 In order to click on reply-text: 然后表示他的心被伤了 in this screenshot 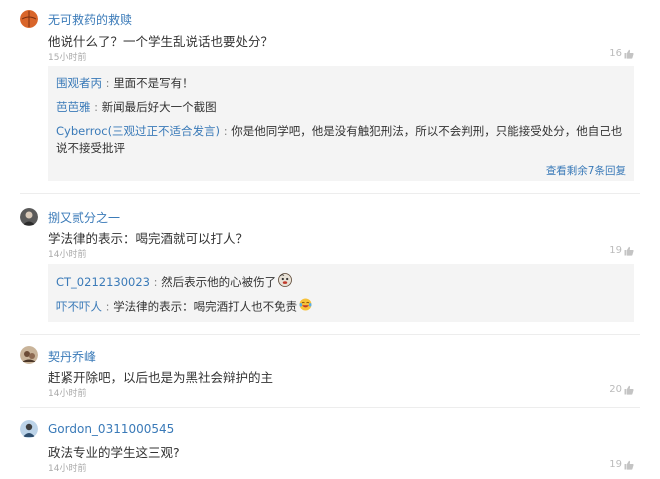, I will do `click(219, 282)`.